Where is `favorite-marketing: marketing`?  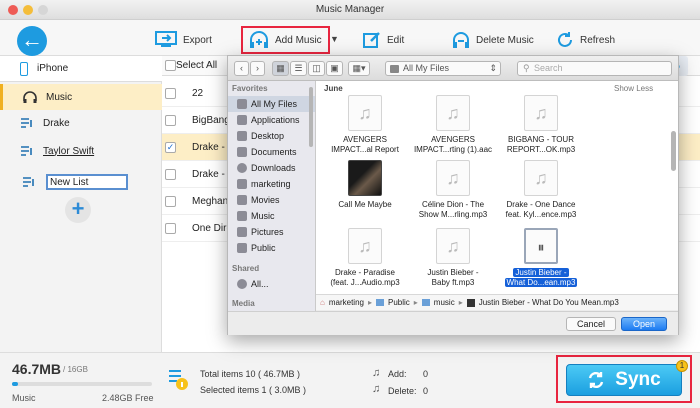 favorite-marketing: marketing is located at coordinates (271, 184).